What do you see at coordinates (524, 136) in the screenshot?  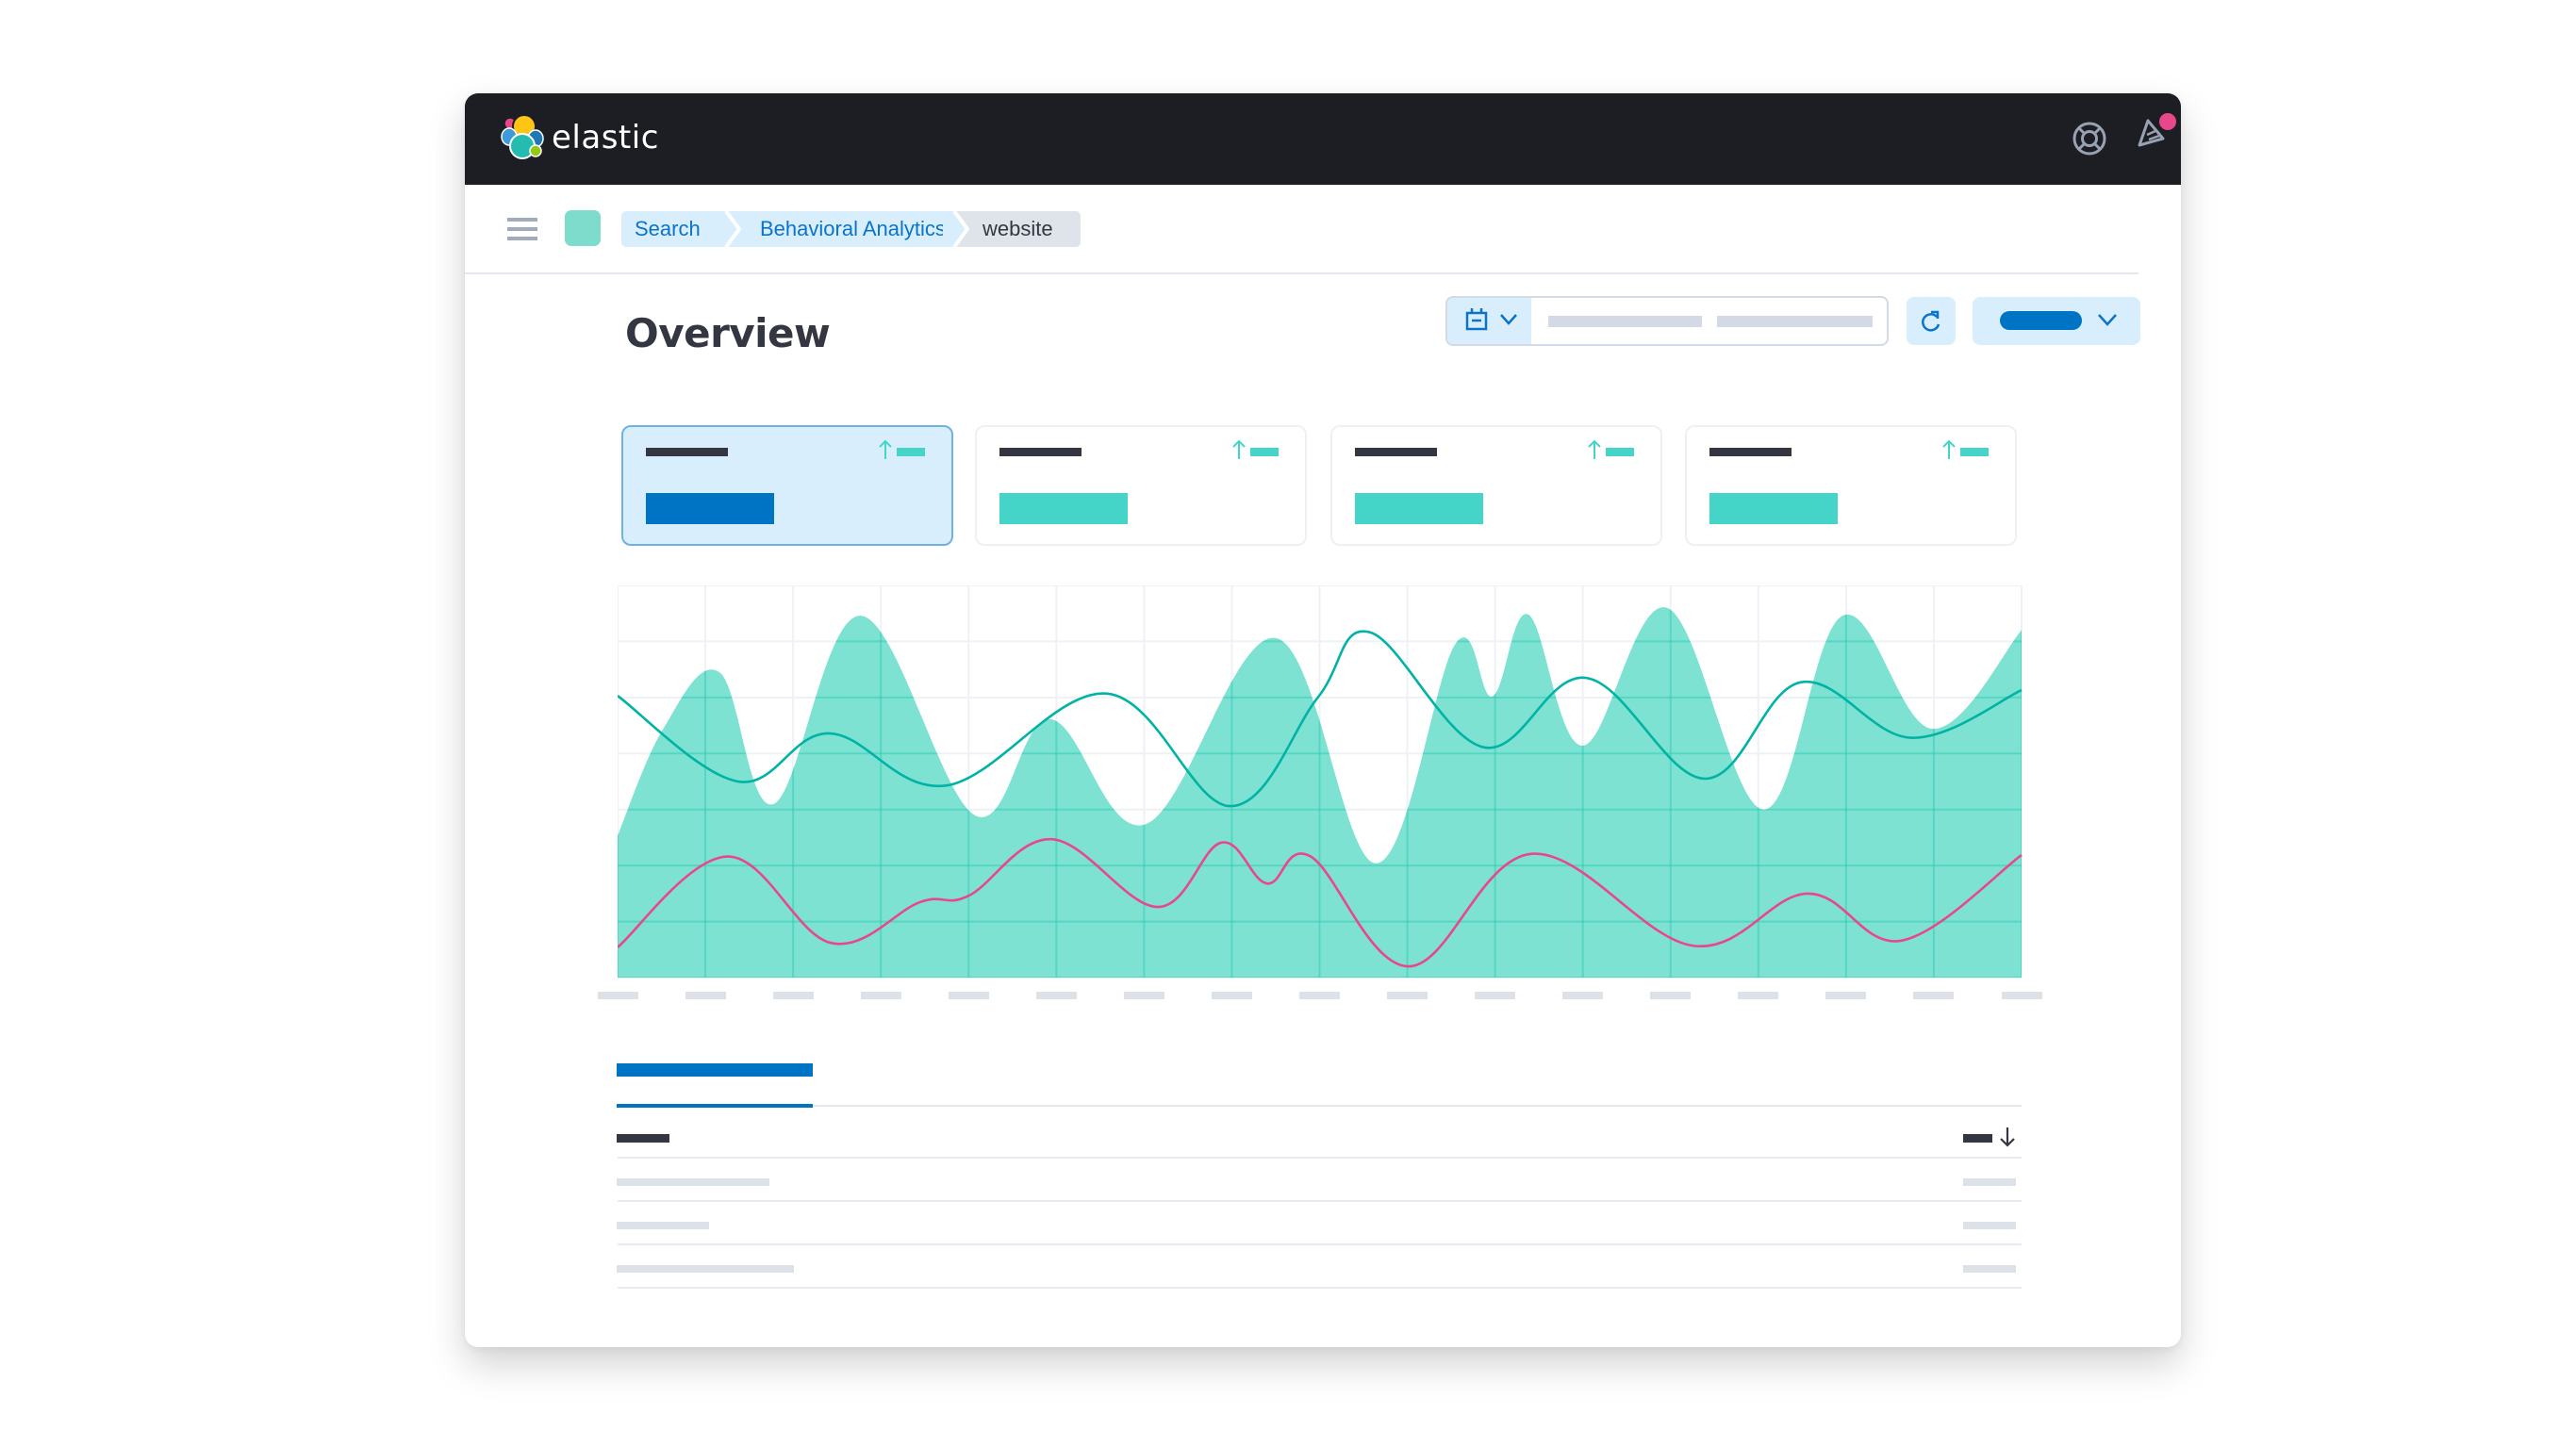 I see `elastic-logo-icon` at bounding box center [524, 136].